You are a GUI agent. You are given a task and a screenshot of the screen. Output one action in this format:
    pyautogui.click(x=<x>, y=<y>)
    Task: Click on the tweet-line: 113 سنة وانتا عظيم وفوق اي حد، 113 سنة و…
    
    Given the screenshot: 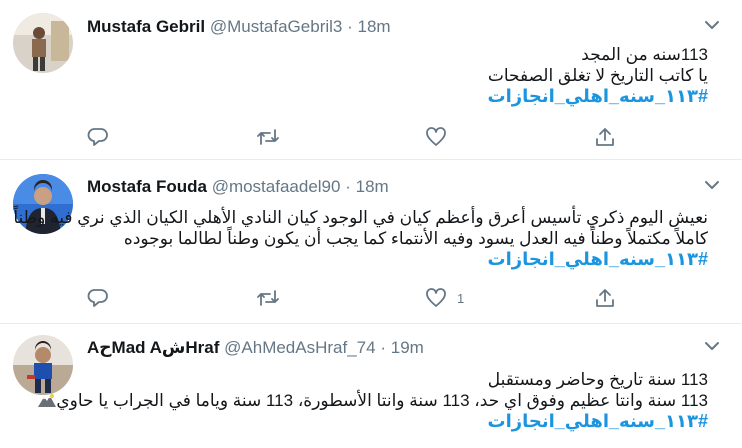 What is the action you would take?
    pyautogui.click(x=382, y=400)
    